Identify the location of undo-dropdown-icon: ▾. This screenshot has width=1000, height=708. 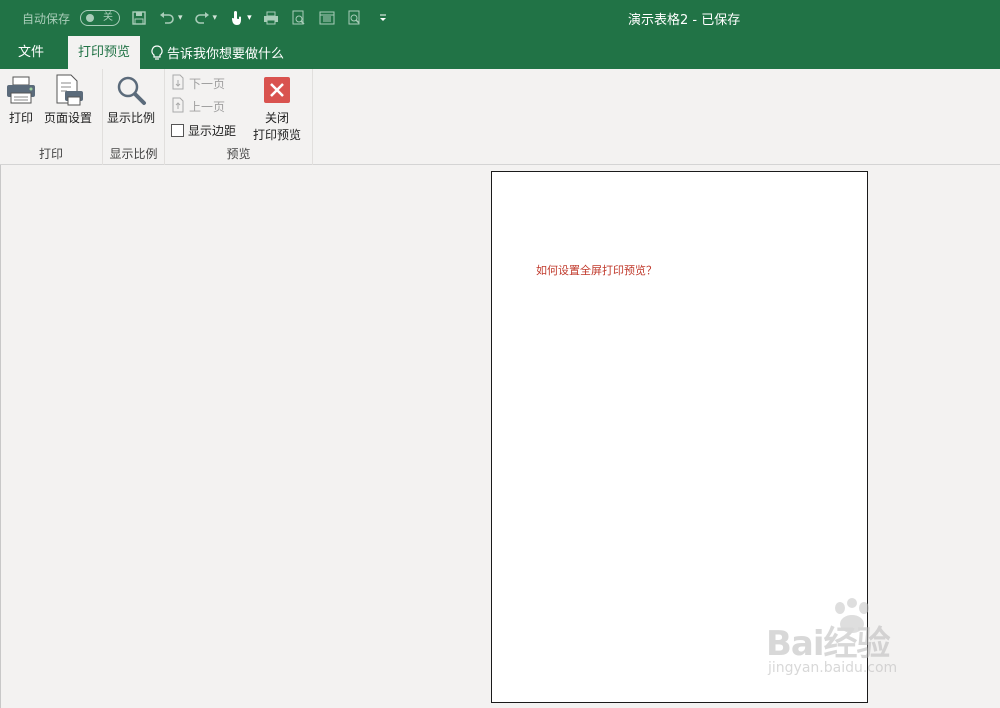
(180, 18).